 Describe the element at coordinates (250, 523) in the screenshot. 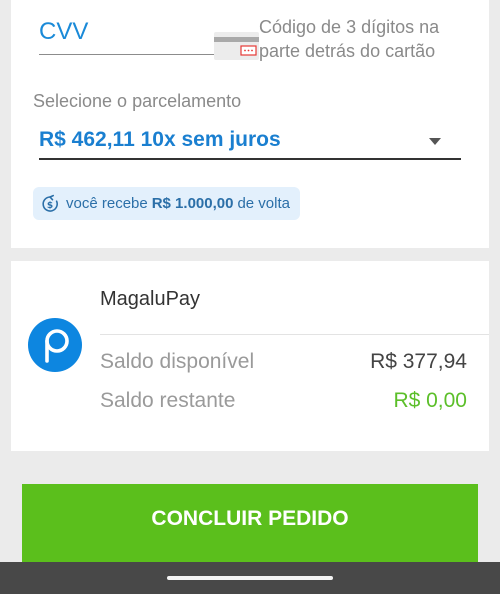

I see `submit-order-button: CONCLUIR PEDIDO` at that location.